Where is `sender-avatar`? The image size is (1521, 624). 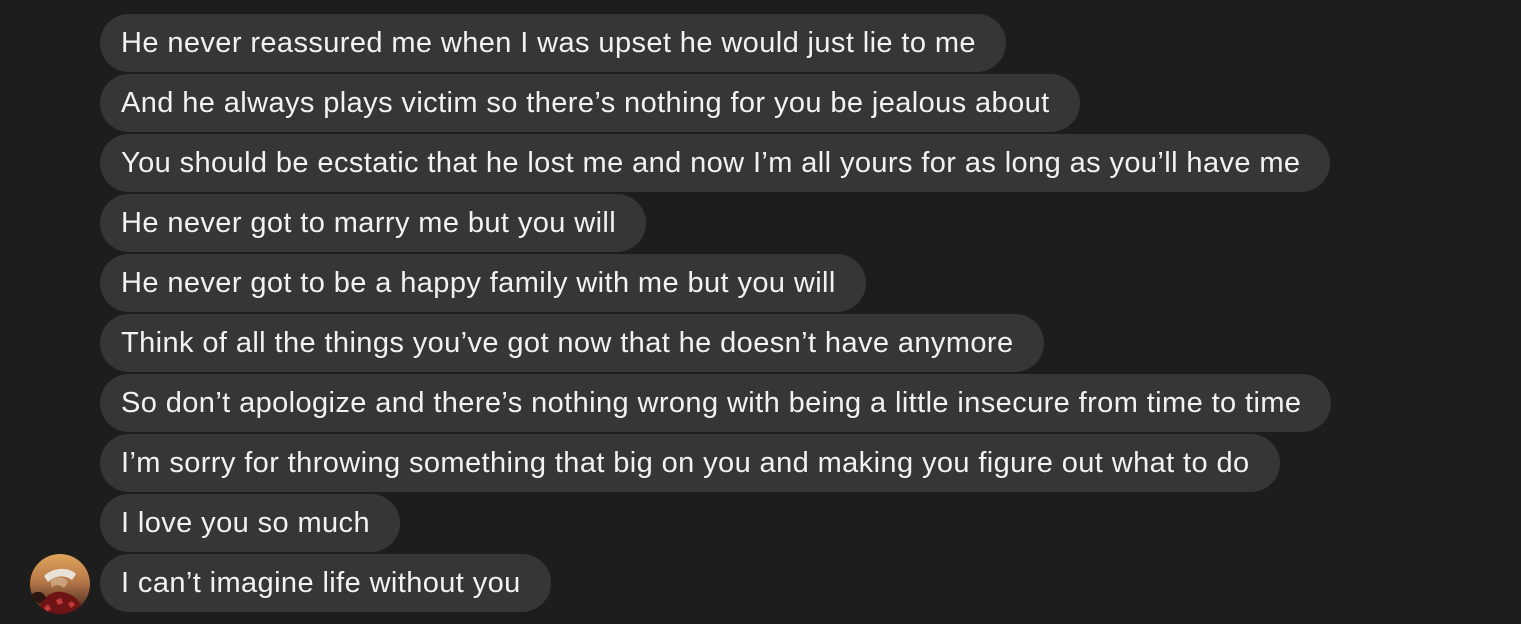 sender-avatar is located at coordinates (60, 584).